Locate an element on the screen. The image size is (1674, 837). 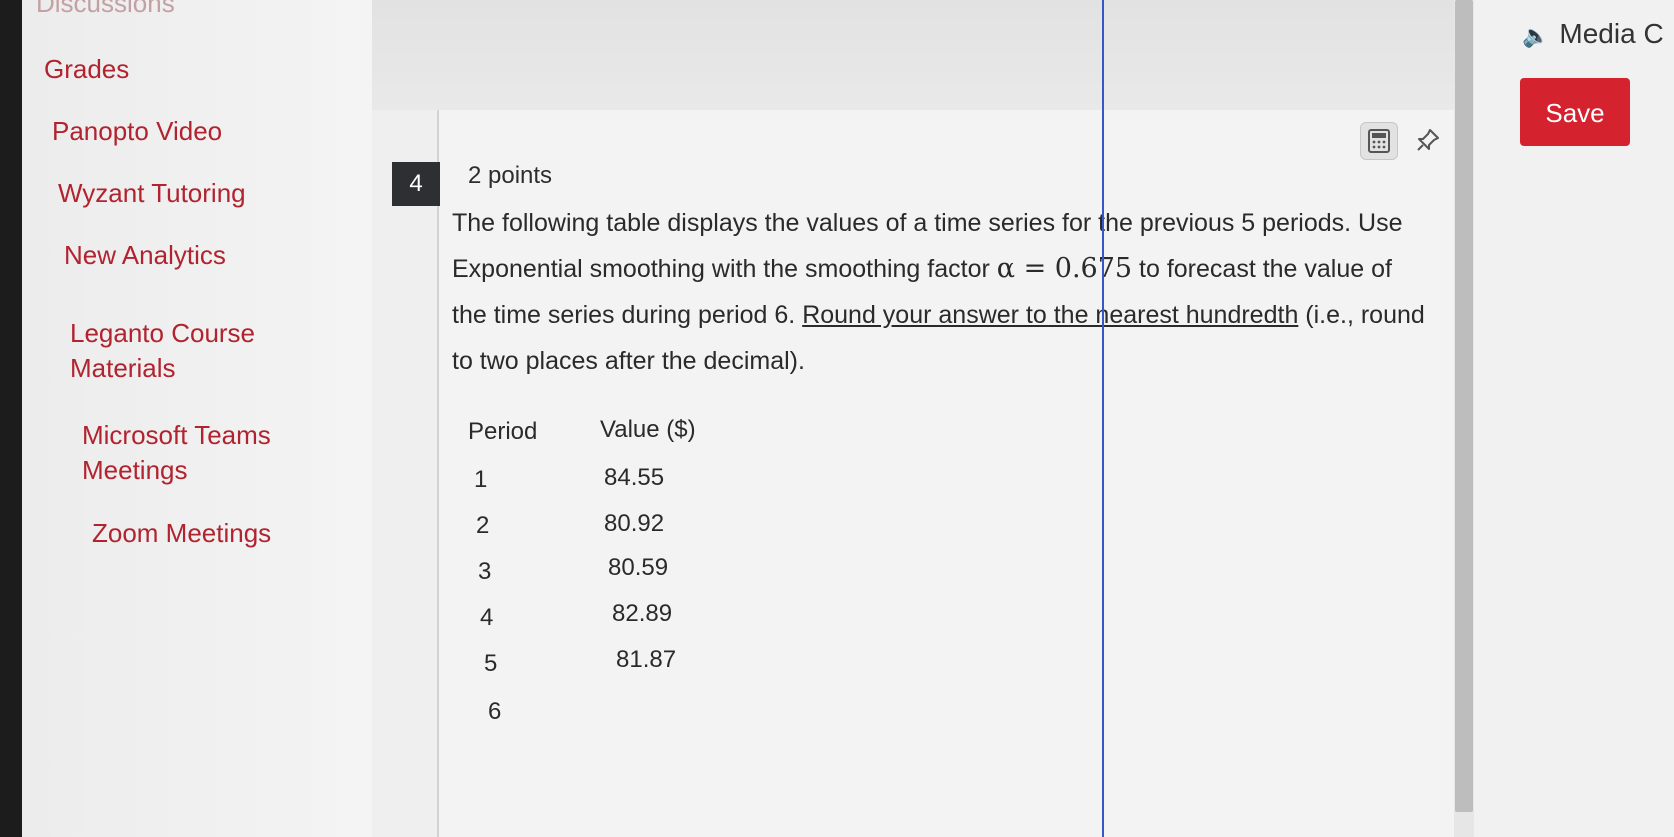
media-link: 🔈 Media C is located at coordinates (1593, 34).